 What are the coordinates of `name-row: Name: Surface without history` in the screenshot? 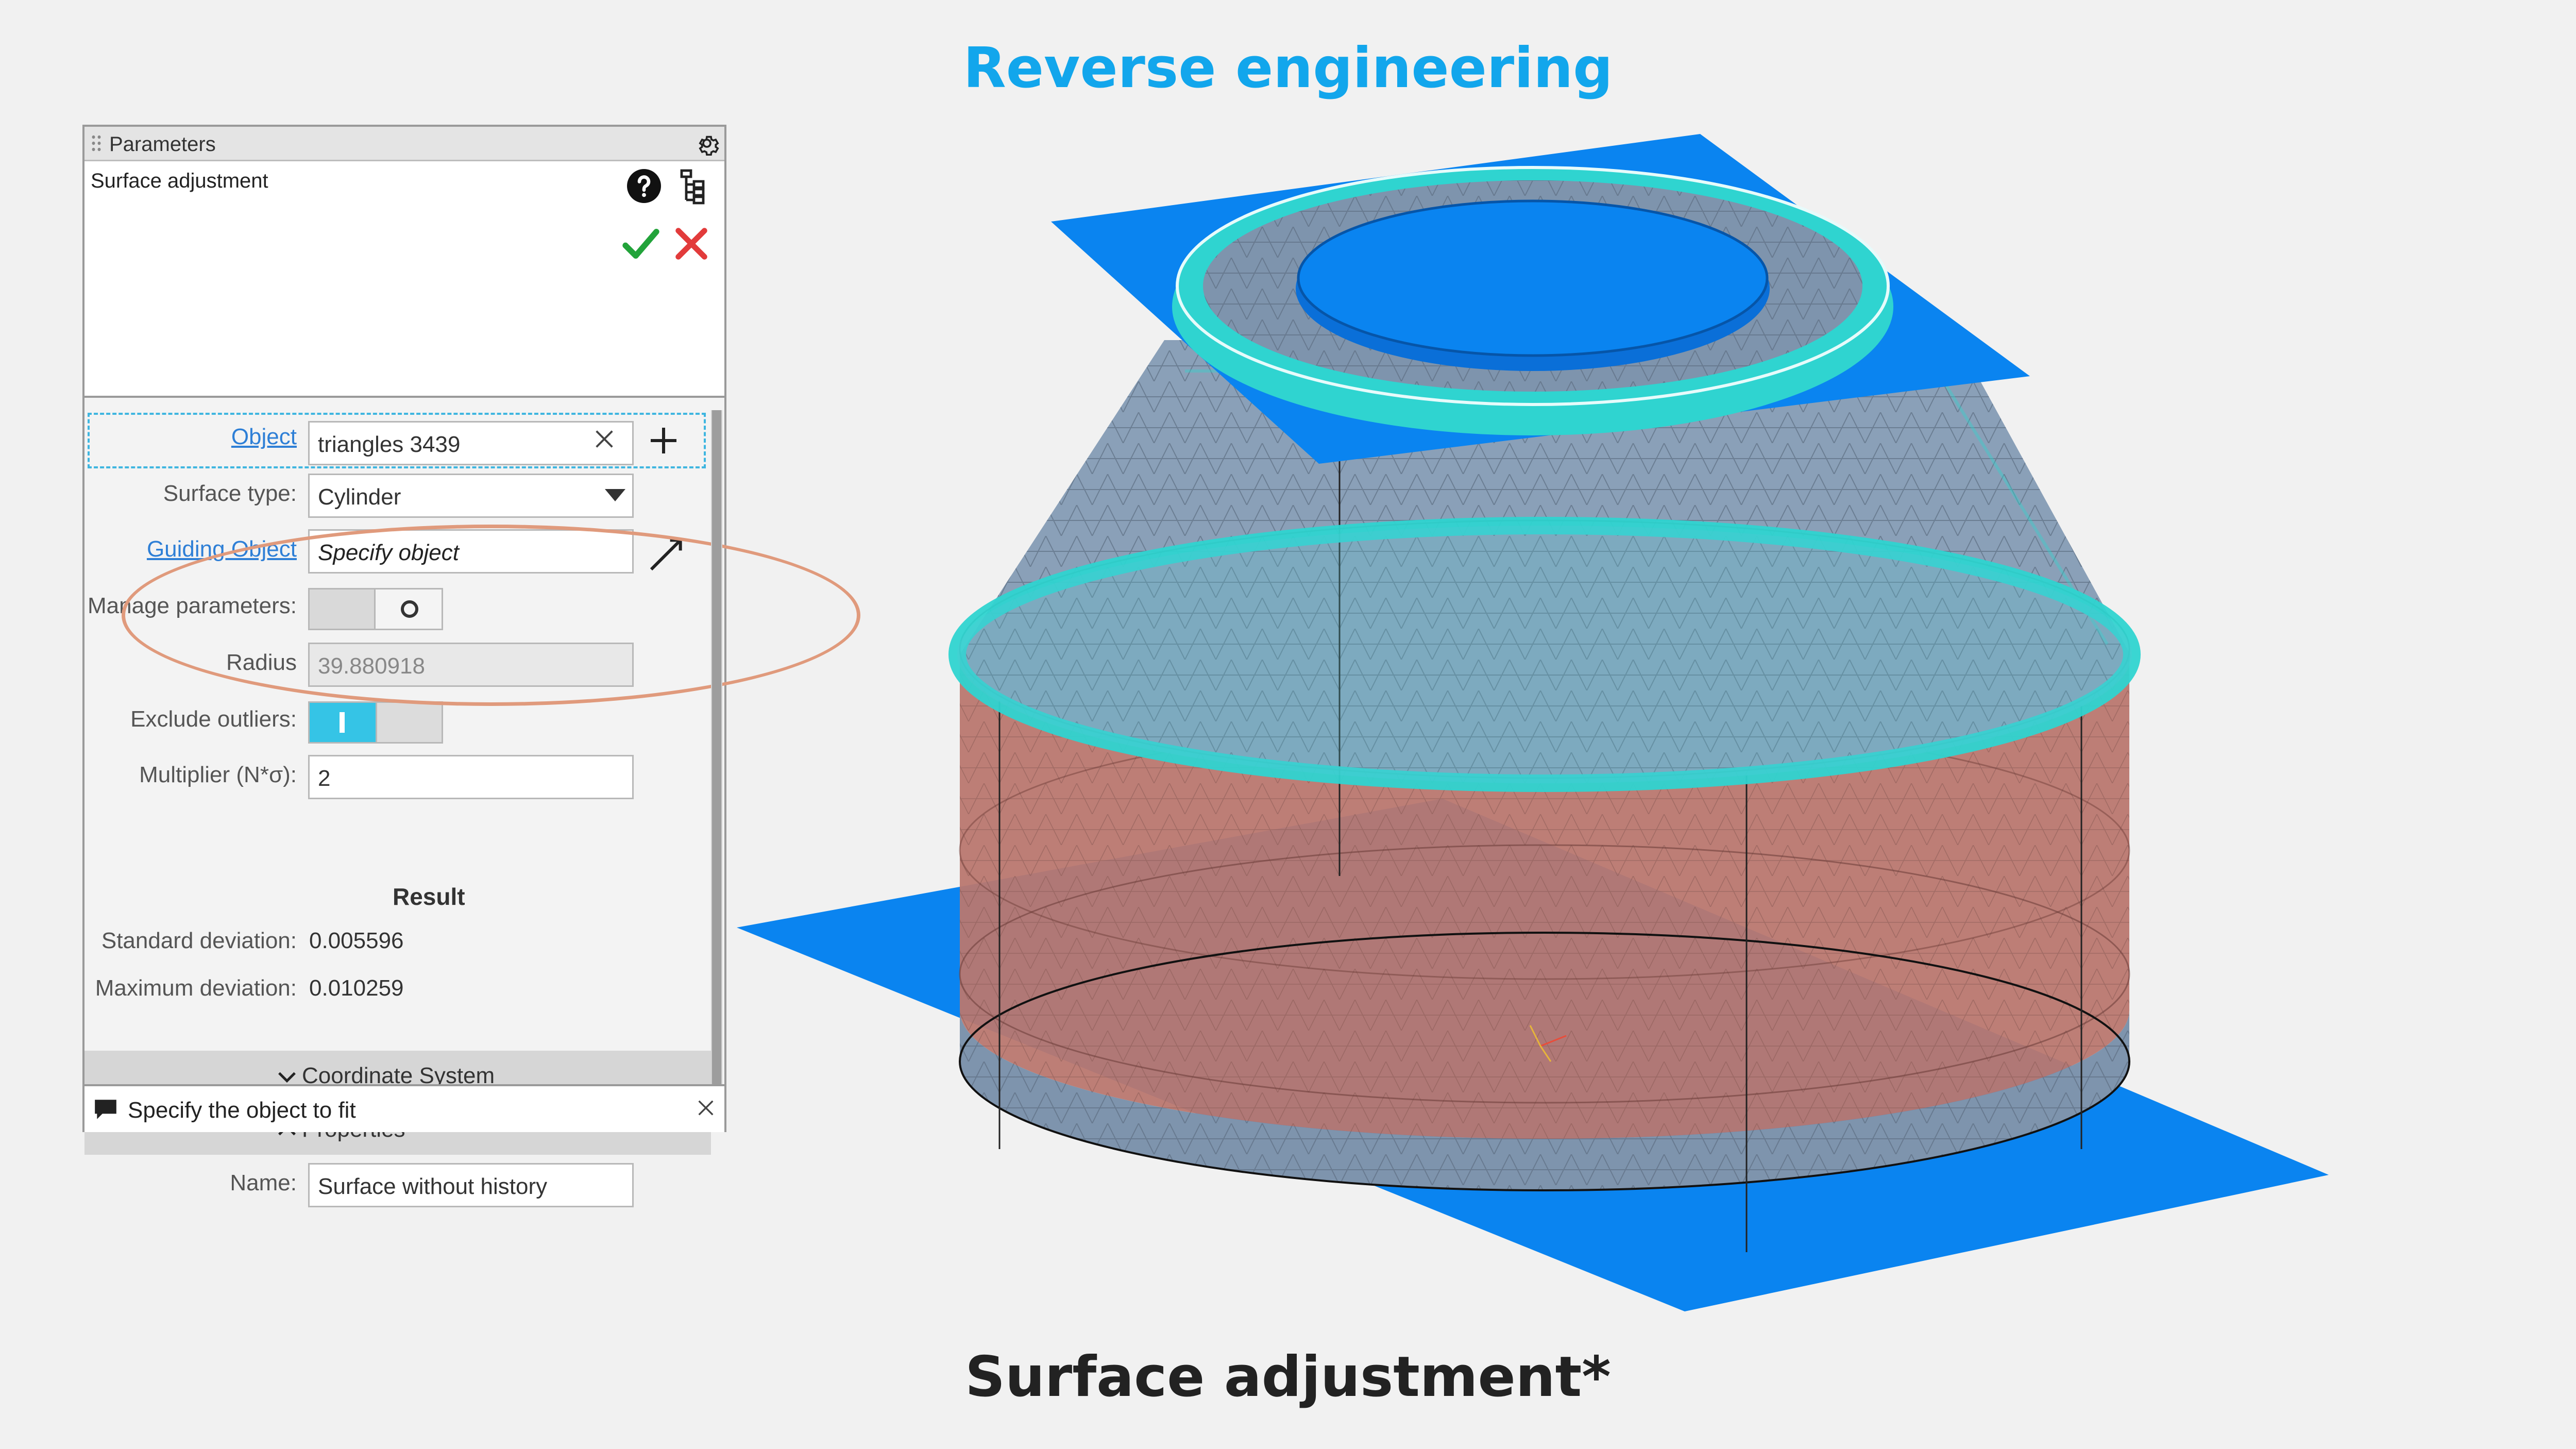 It's located at (397, 1183).